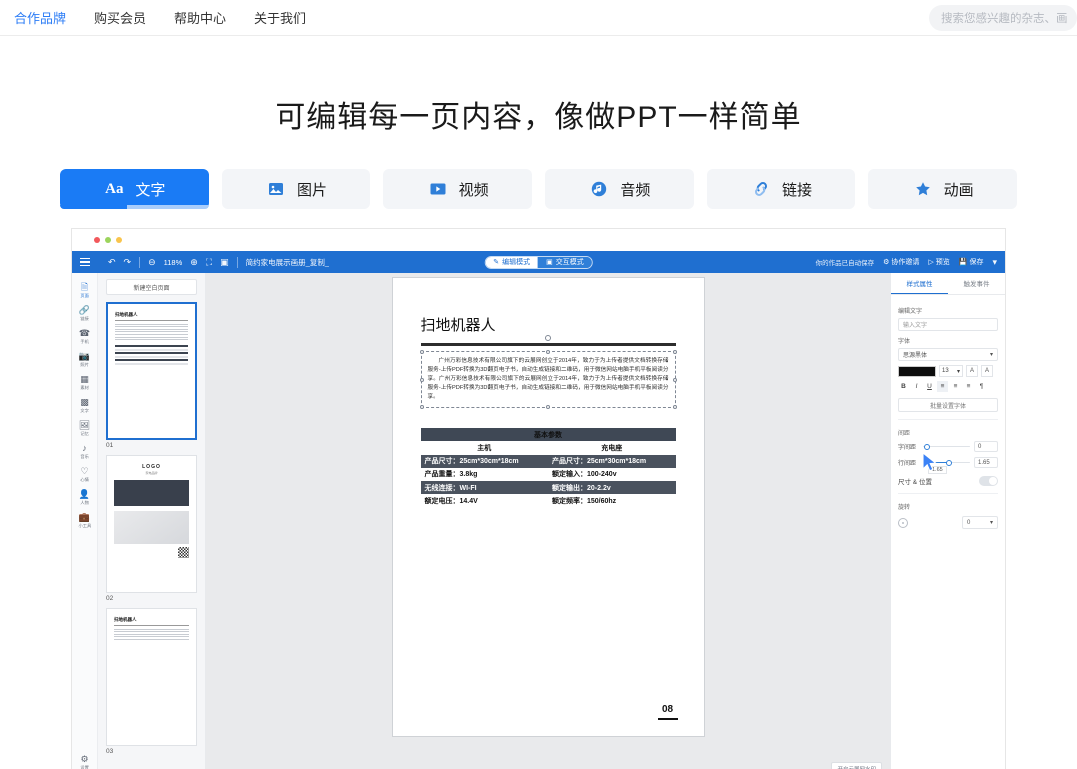 The width and height of the screenshot is (1077, 769). What do you see at coordinates (926, 446) in the screenshot?
I see `letter-spacing-knob` at bounding box center [926, 446].